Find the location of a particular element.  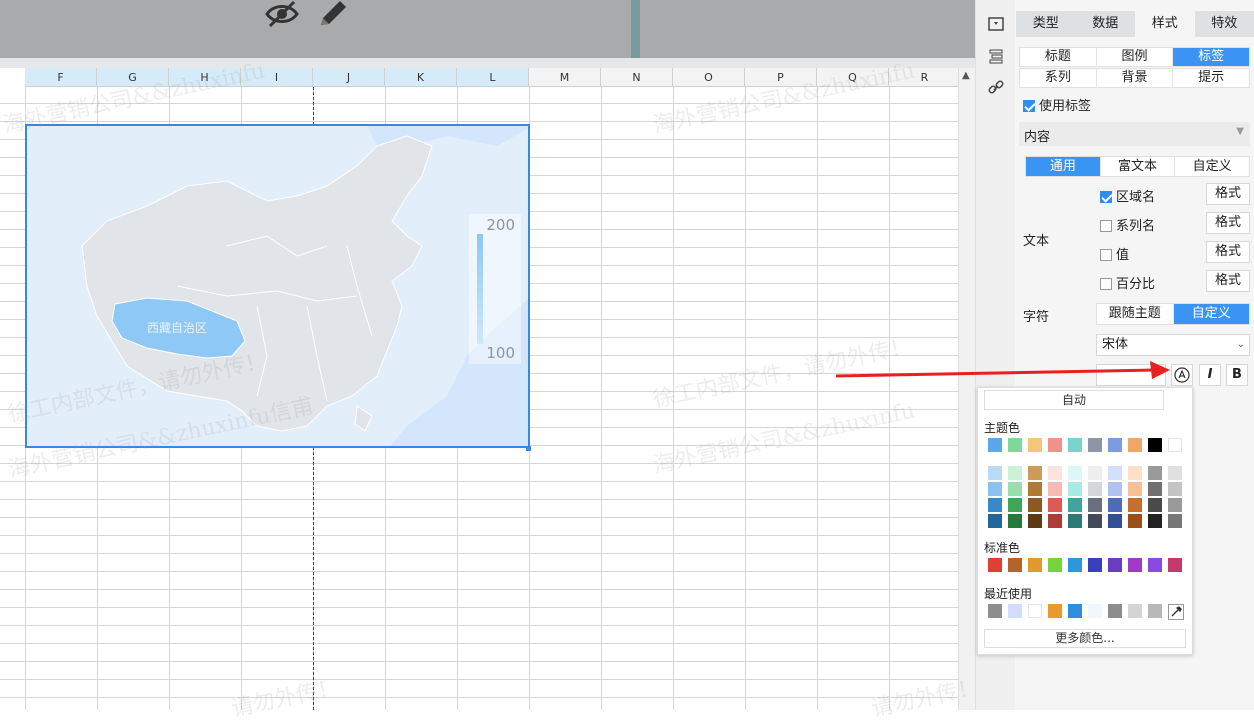

hide-eye-icon is located at coordinates (282, 14).